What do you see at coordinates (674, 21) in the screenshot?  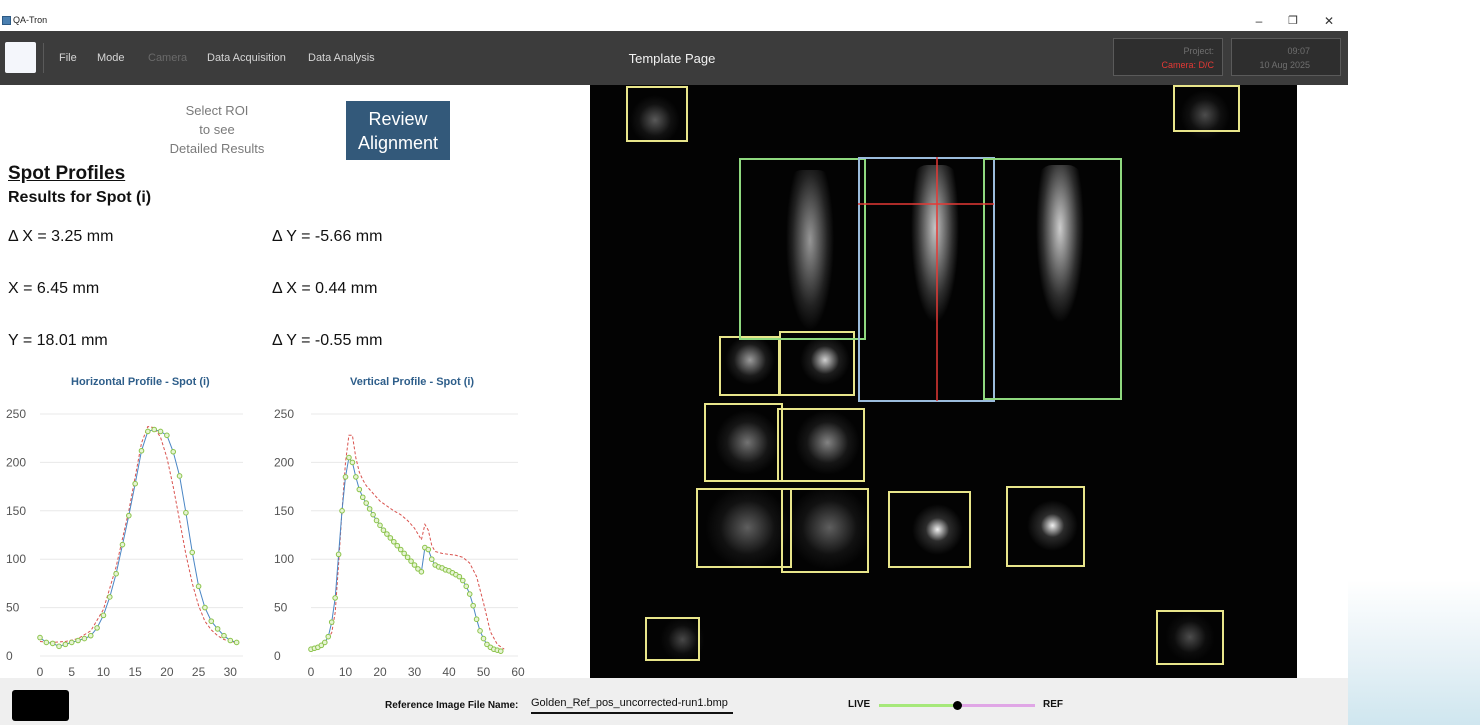 I see `window-titlebar: QA-Tron – ❐ ✕` at bounding box center [674, 21].